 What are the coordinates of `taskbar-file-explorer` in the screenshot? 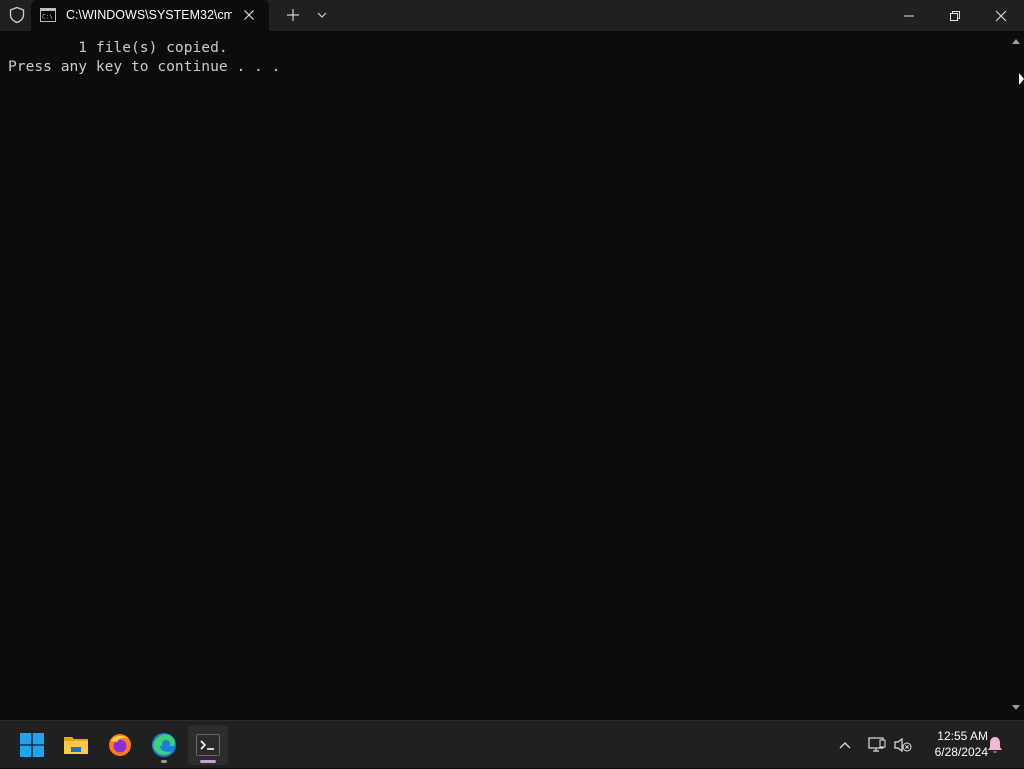 It's located at (76, 745).